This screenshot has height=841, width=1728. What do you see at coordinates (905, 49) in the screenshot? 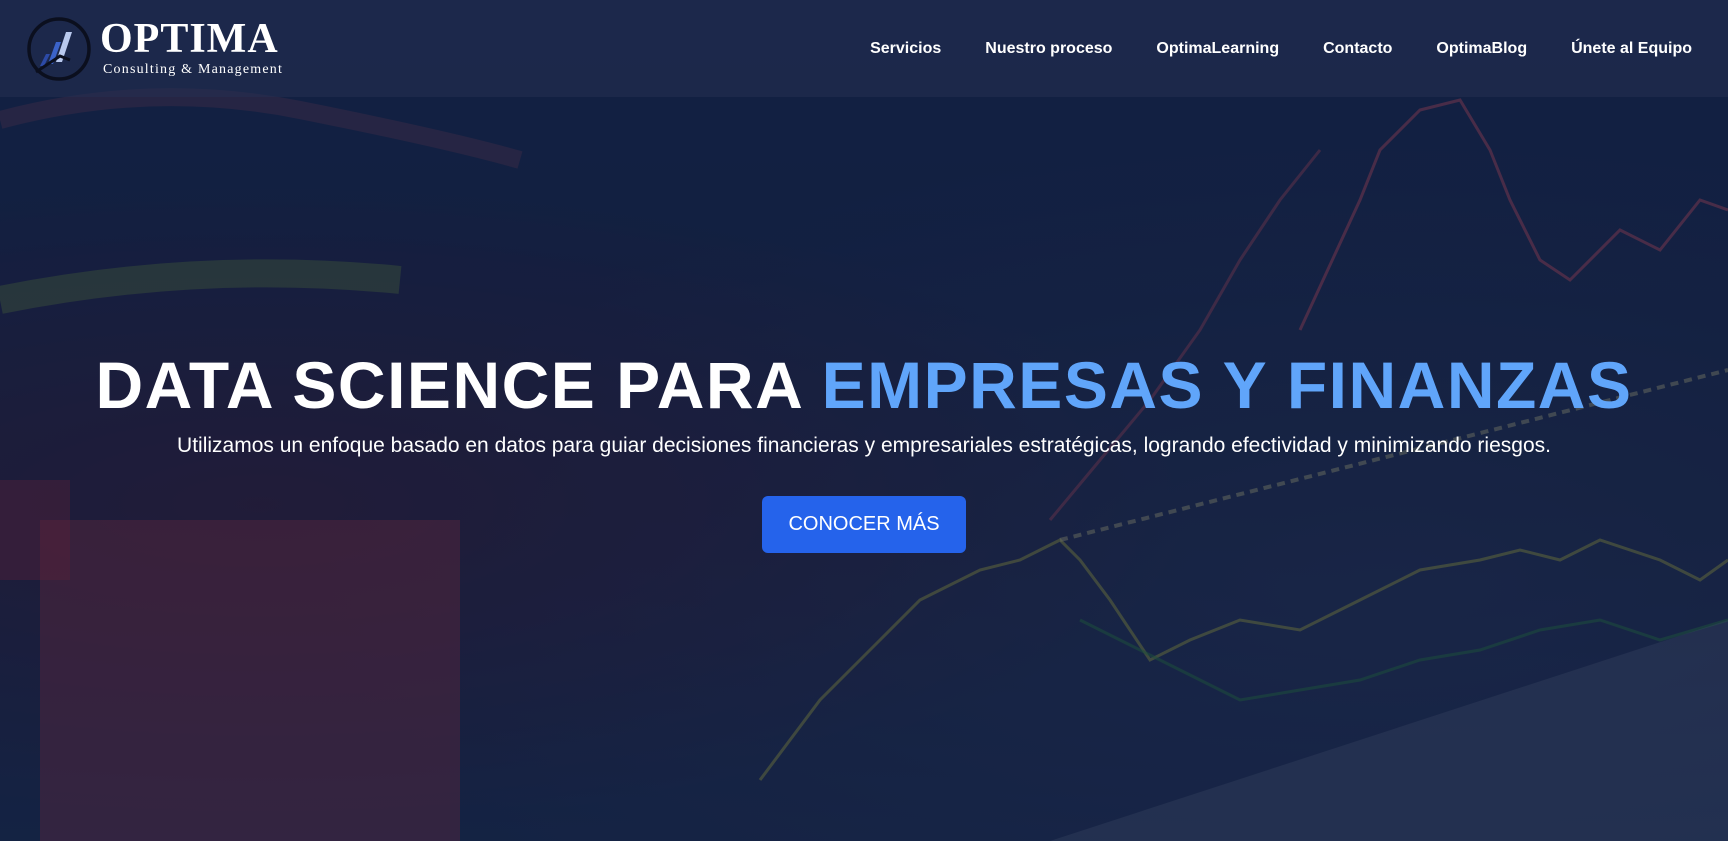
I see `nav-link-servicios: Servicios` at bounding box center [905, 49].